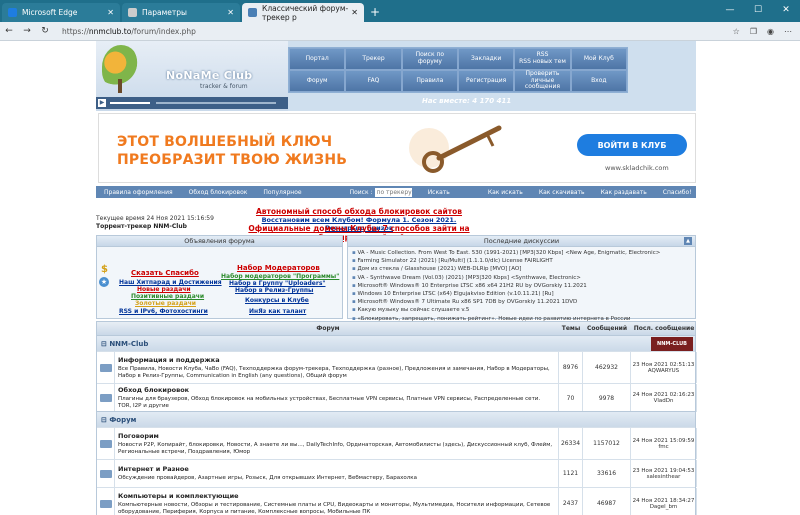 This screenshot has height=515, width=800. Describe the element at coordinates (736, 31) in the screenshot. I see `favorites-star-icon: ☆` at that location.